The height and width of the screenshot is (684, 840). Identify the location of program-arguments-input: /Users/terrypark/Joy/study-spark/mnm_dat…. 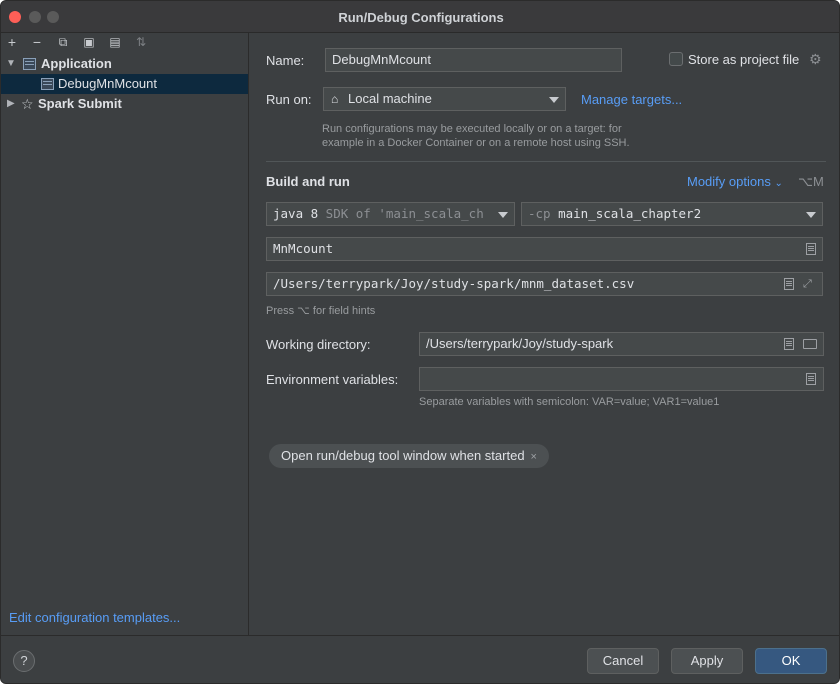
(544, 284).